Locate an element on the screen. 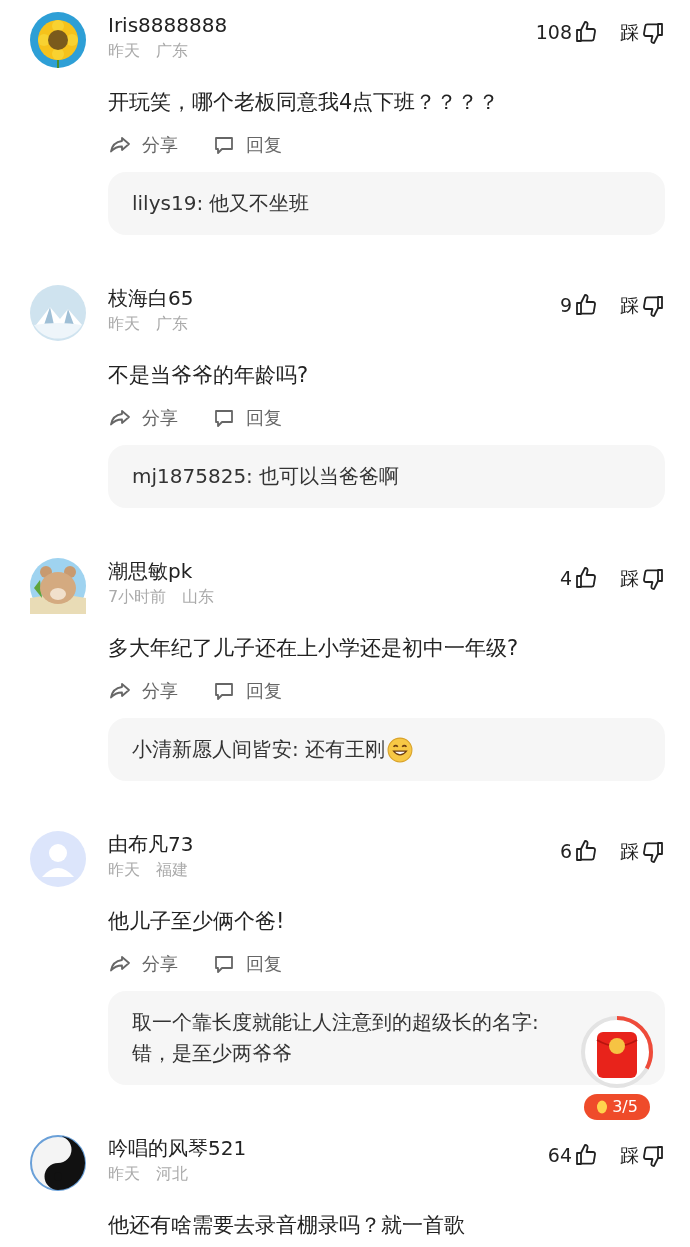  like-button: 9 is located at coordinates (578, 305).